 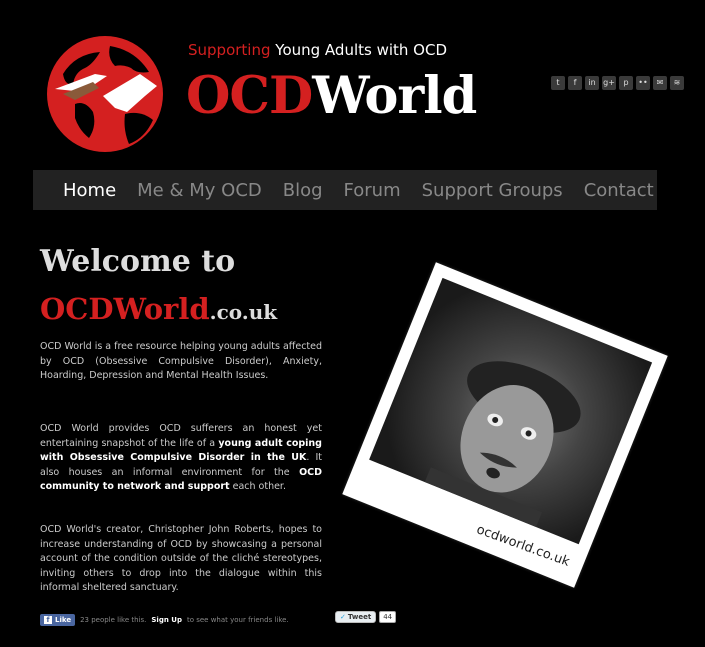 I want to click on site-logo-text: OCDWorld, so click(x=331, y=96).